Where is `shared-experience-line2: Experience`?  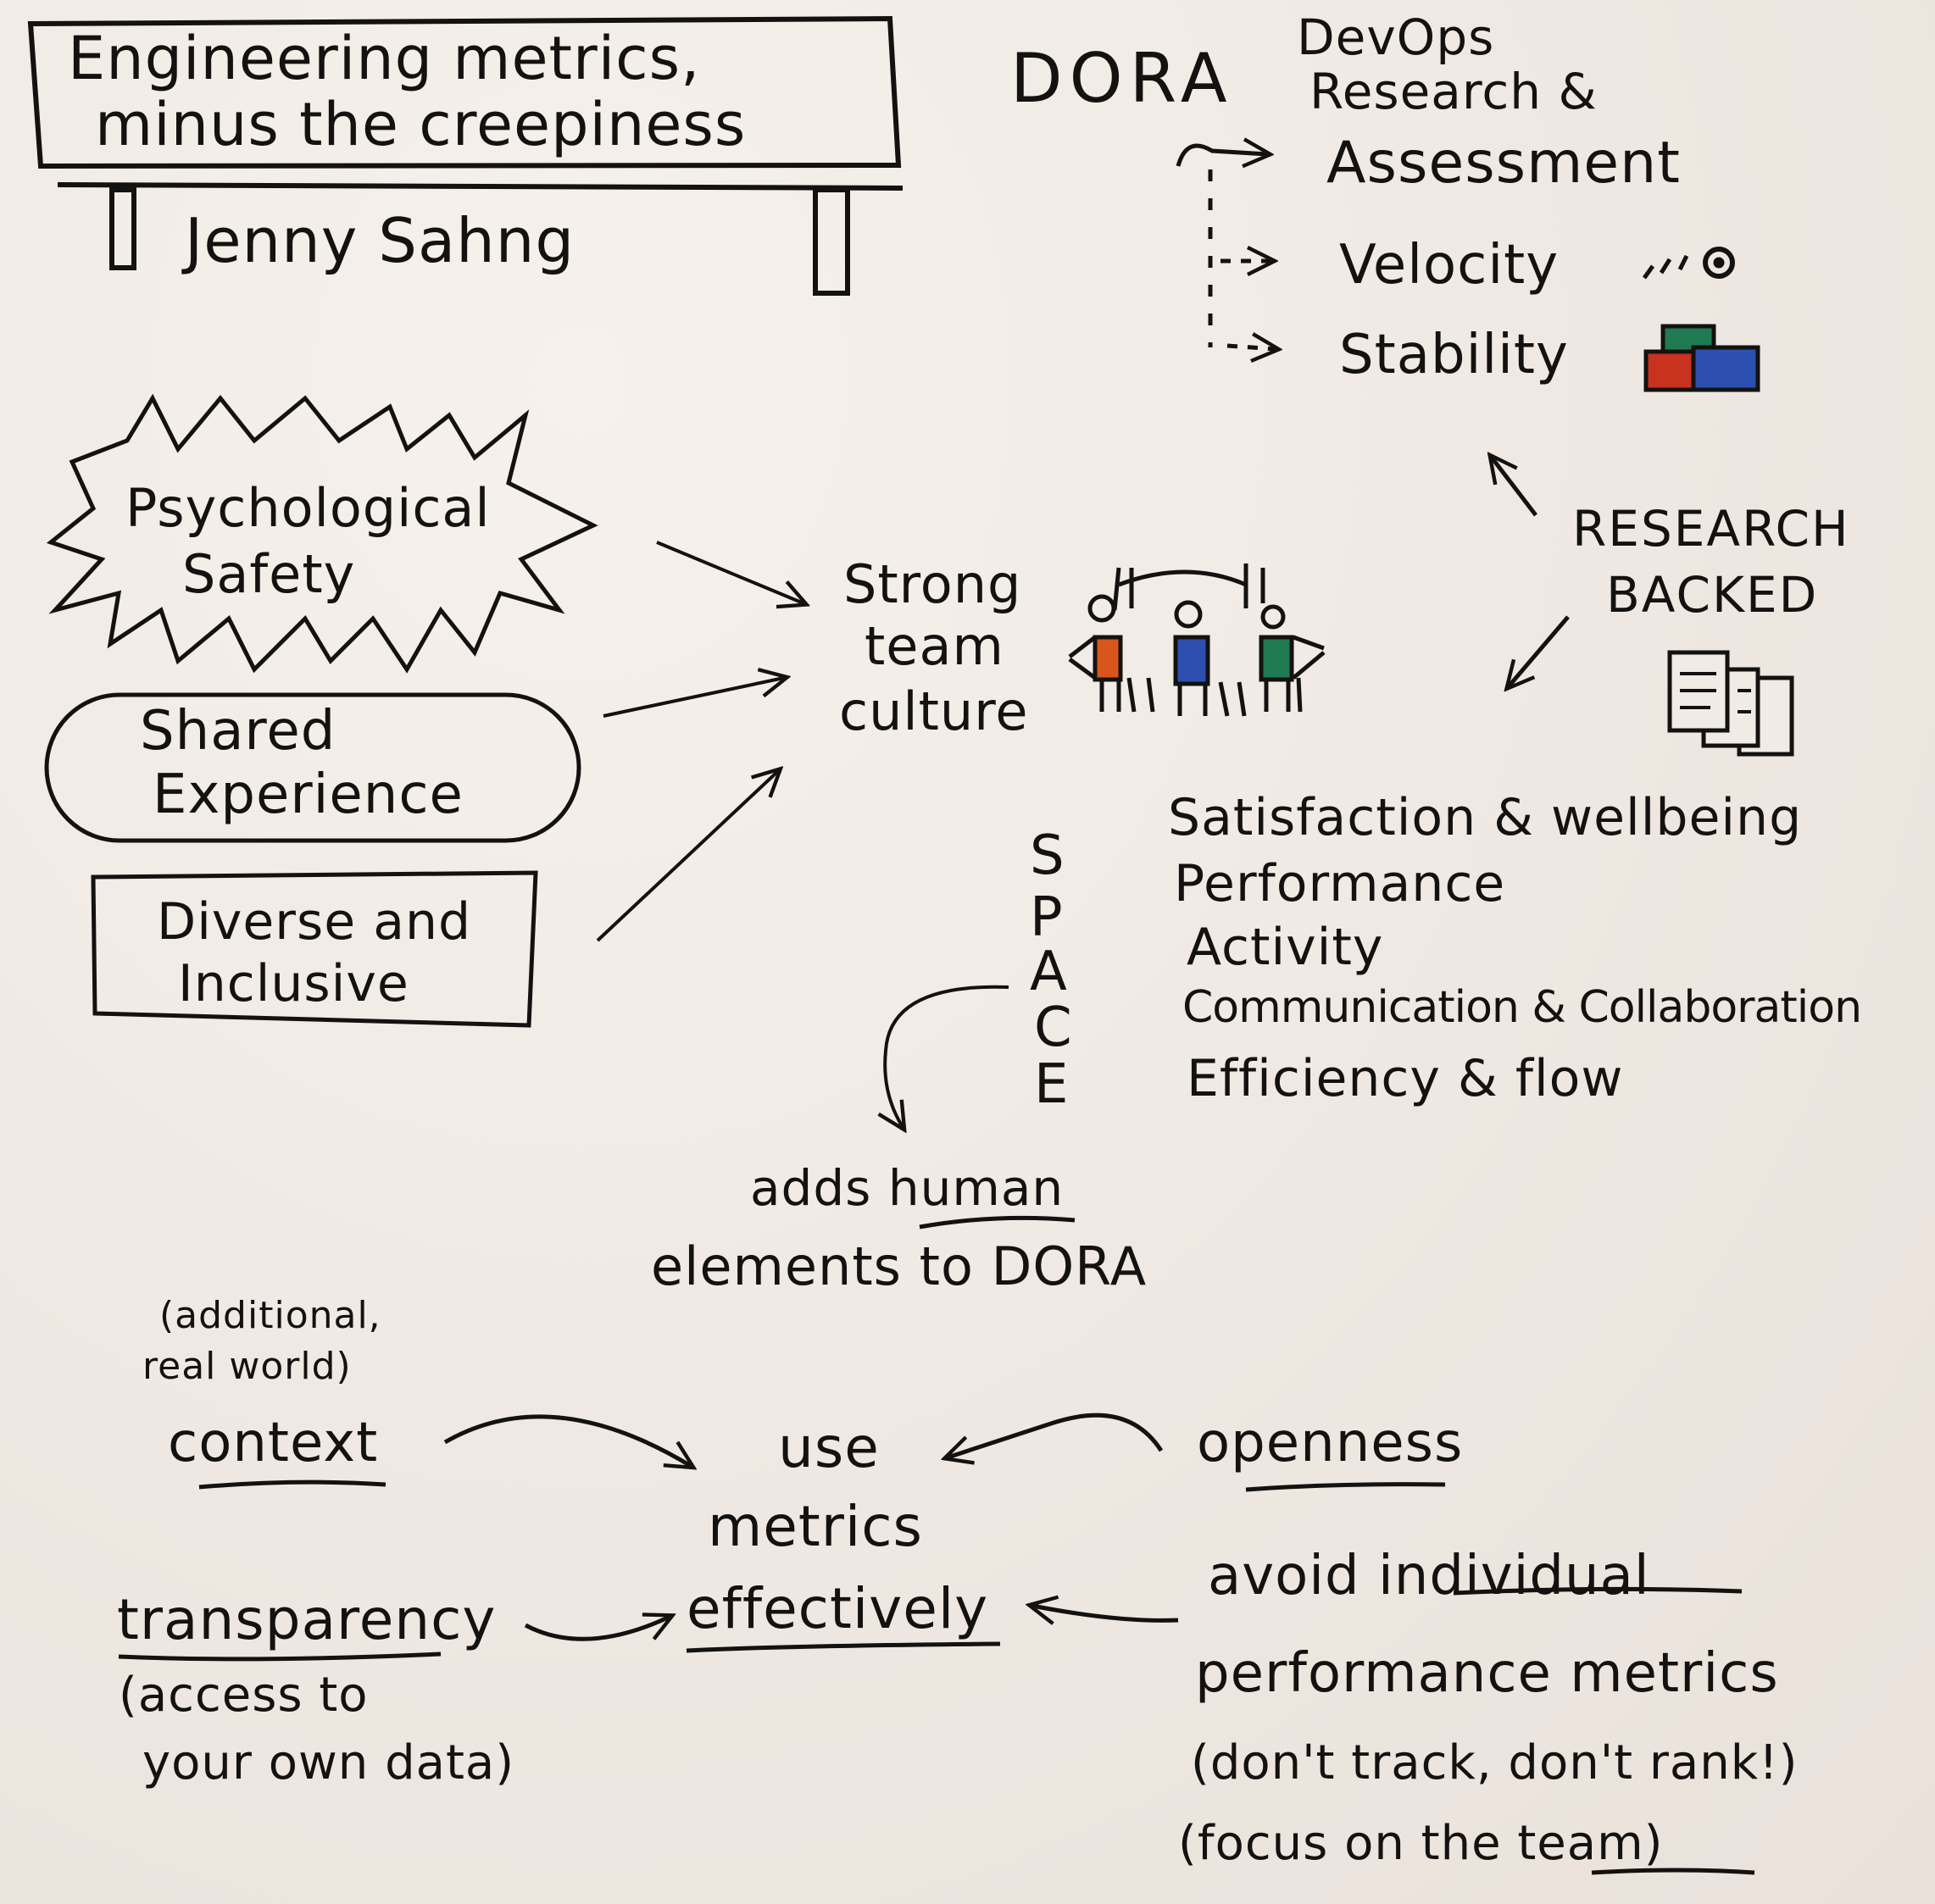
shared-experience-line2: Experience is located at coordinates (308, 794).